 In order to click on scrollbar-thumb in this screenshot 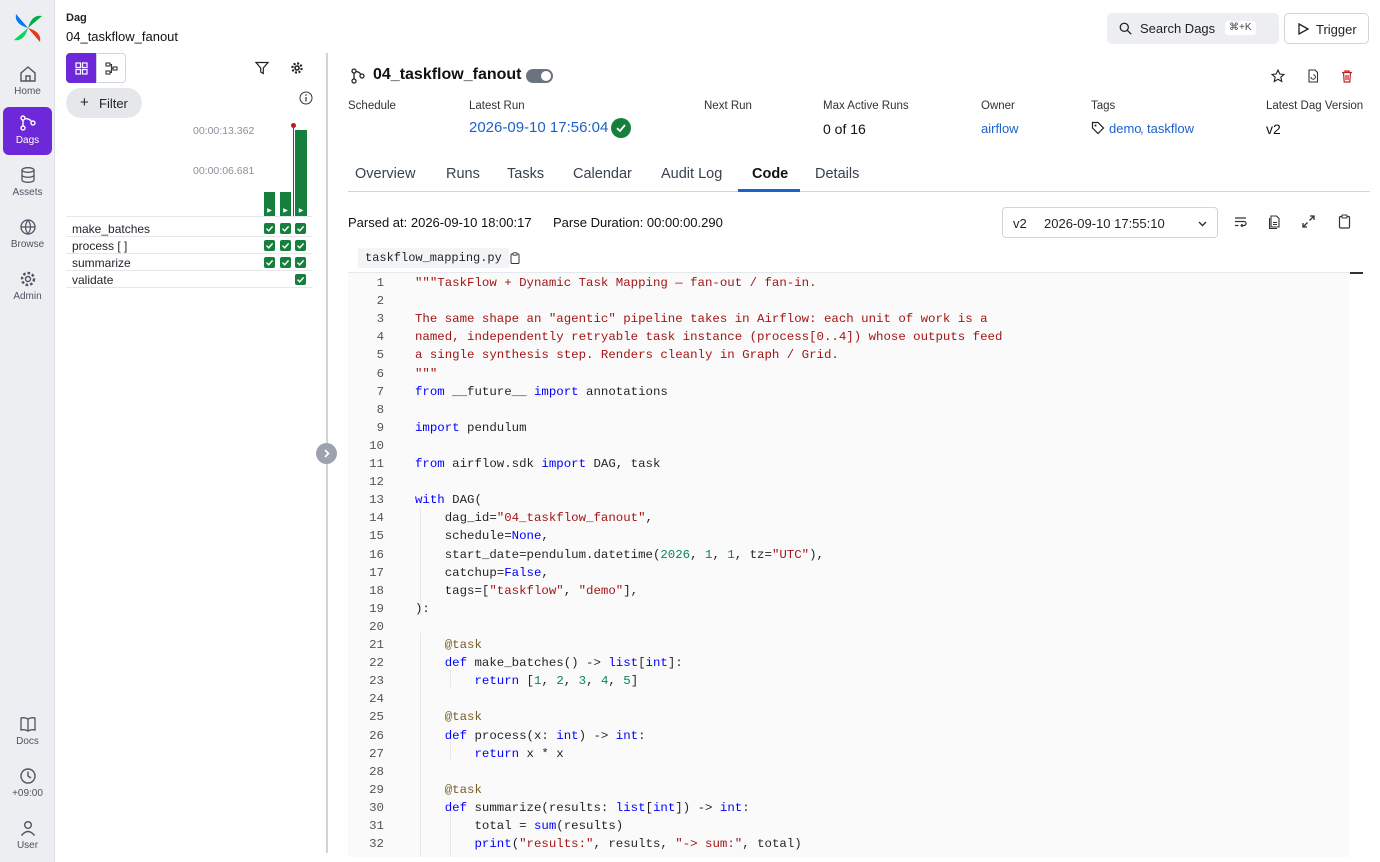, I will do `click(1356, 273)`.